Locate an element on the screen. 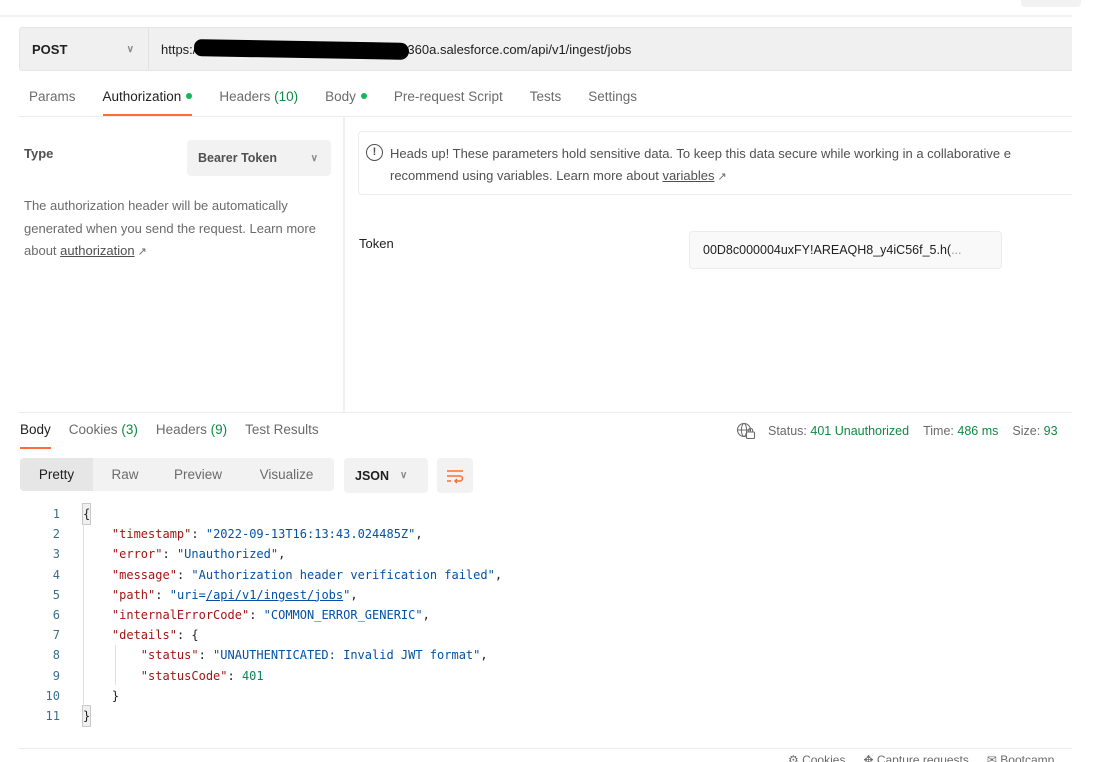 This screenshot has width=1098, height=762. format-select: JSON ∨ is located at coordinates (386, 475).